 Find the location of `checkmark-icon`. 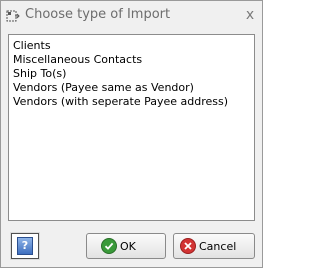

checkmark-icon is located at coordinates (109, 246).